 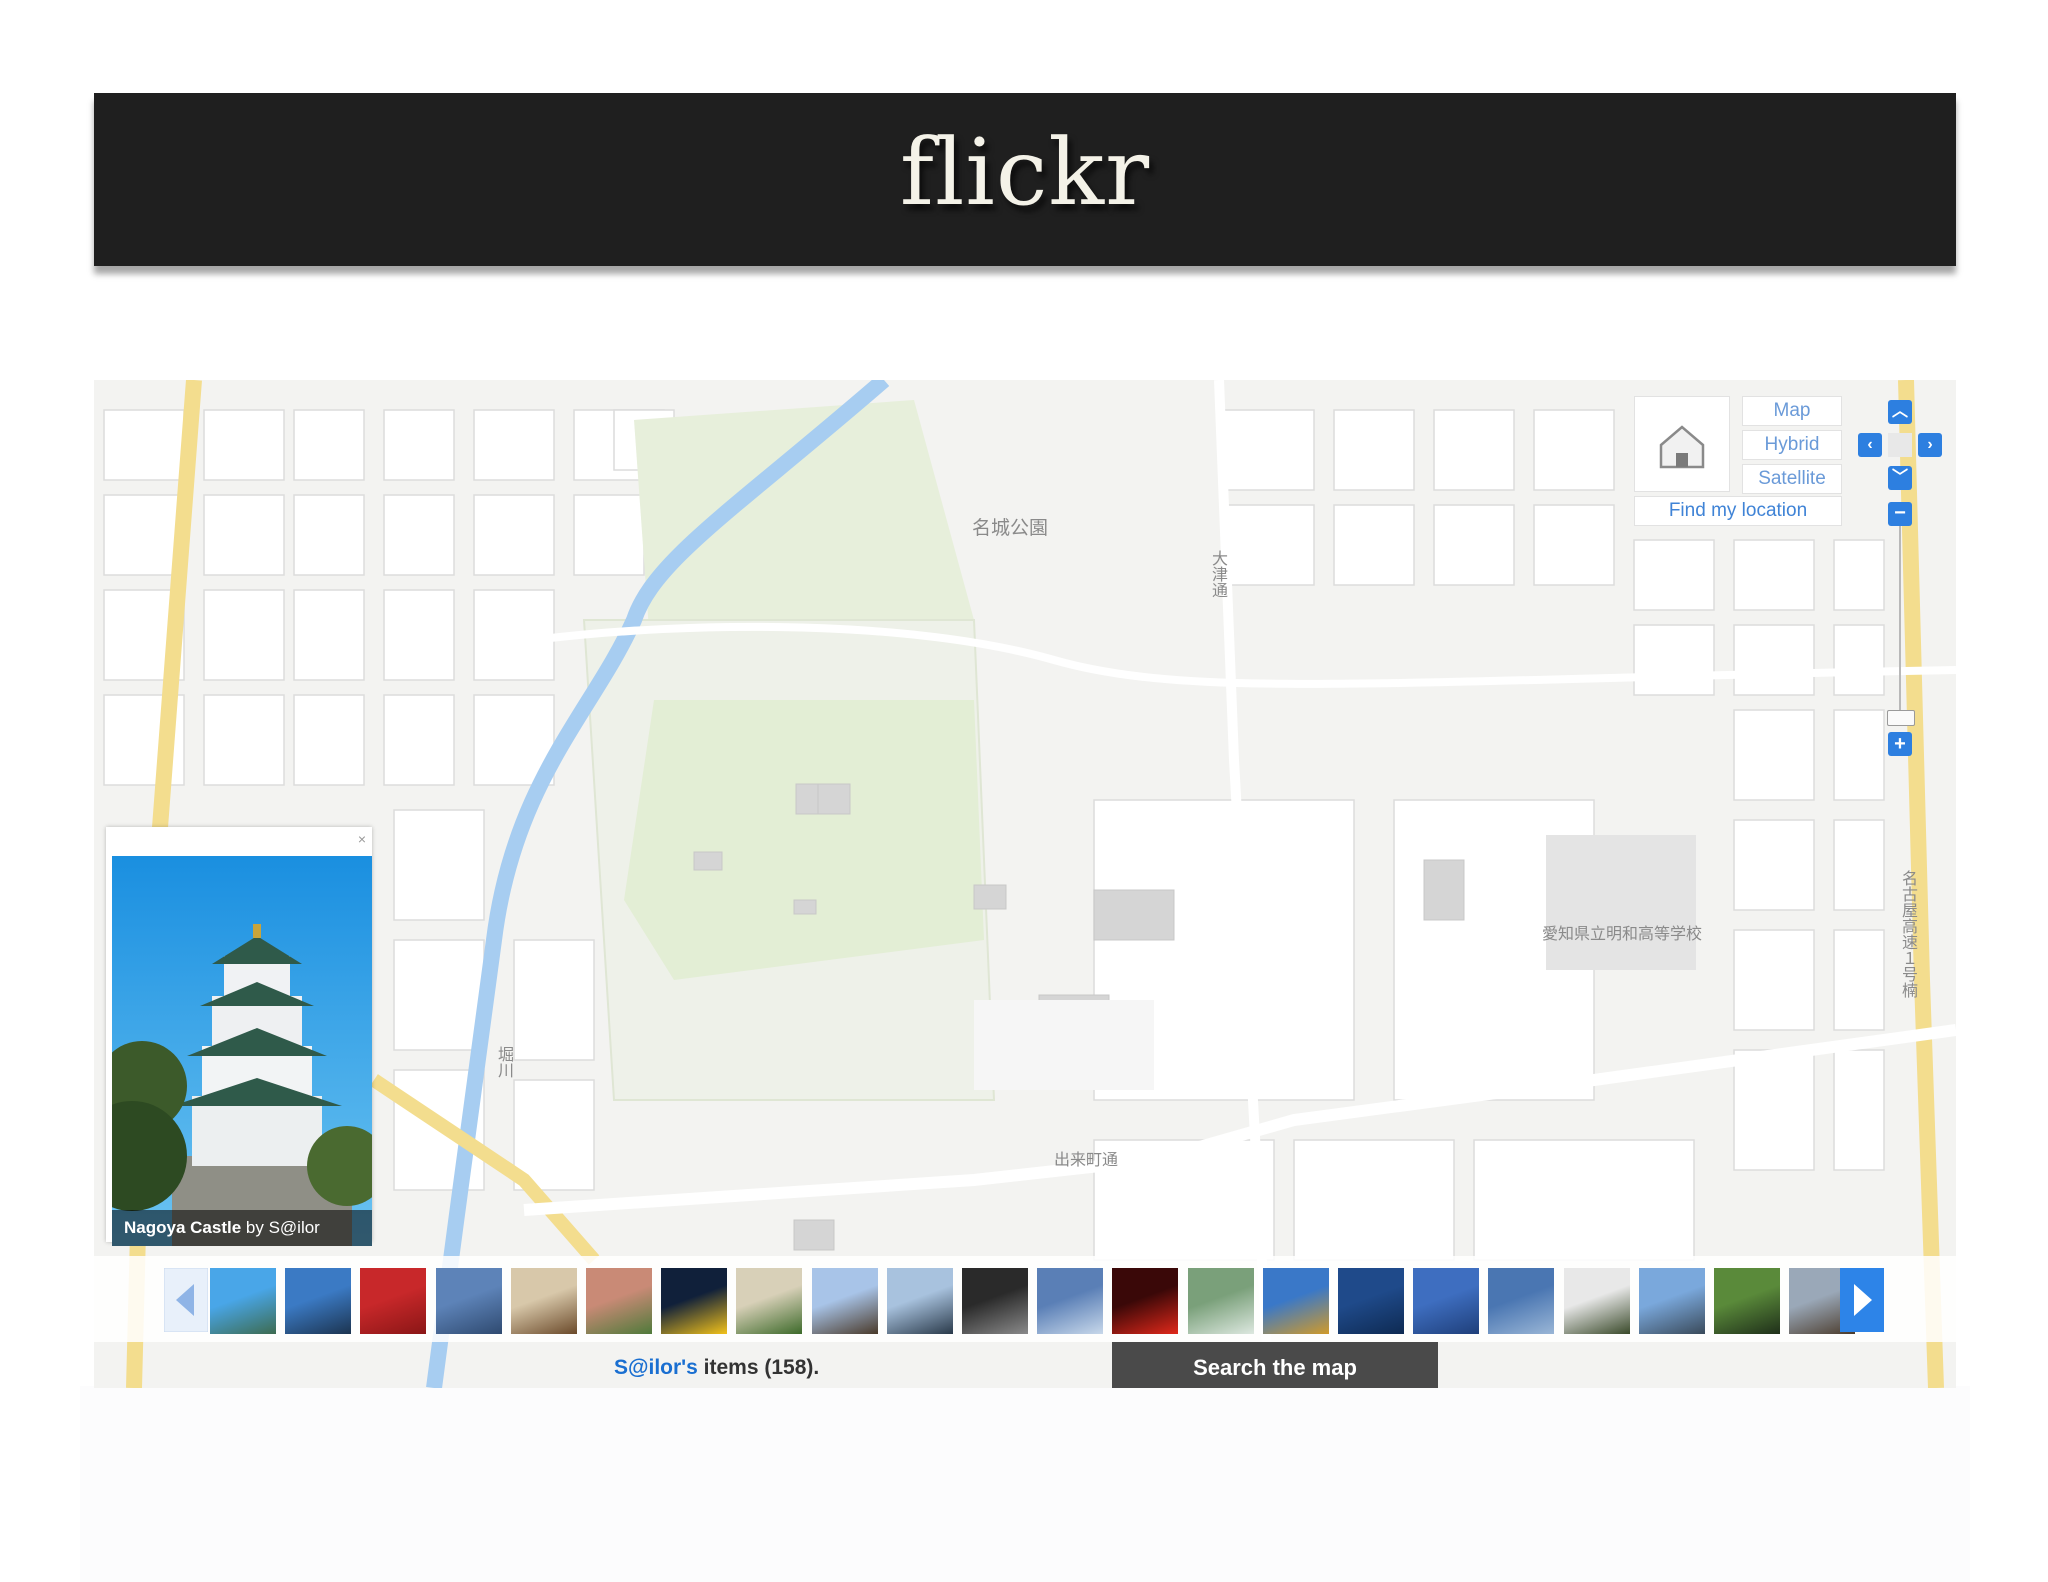 I want to click on pan-left-button: ‹, so click(x=1870, y=445).